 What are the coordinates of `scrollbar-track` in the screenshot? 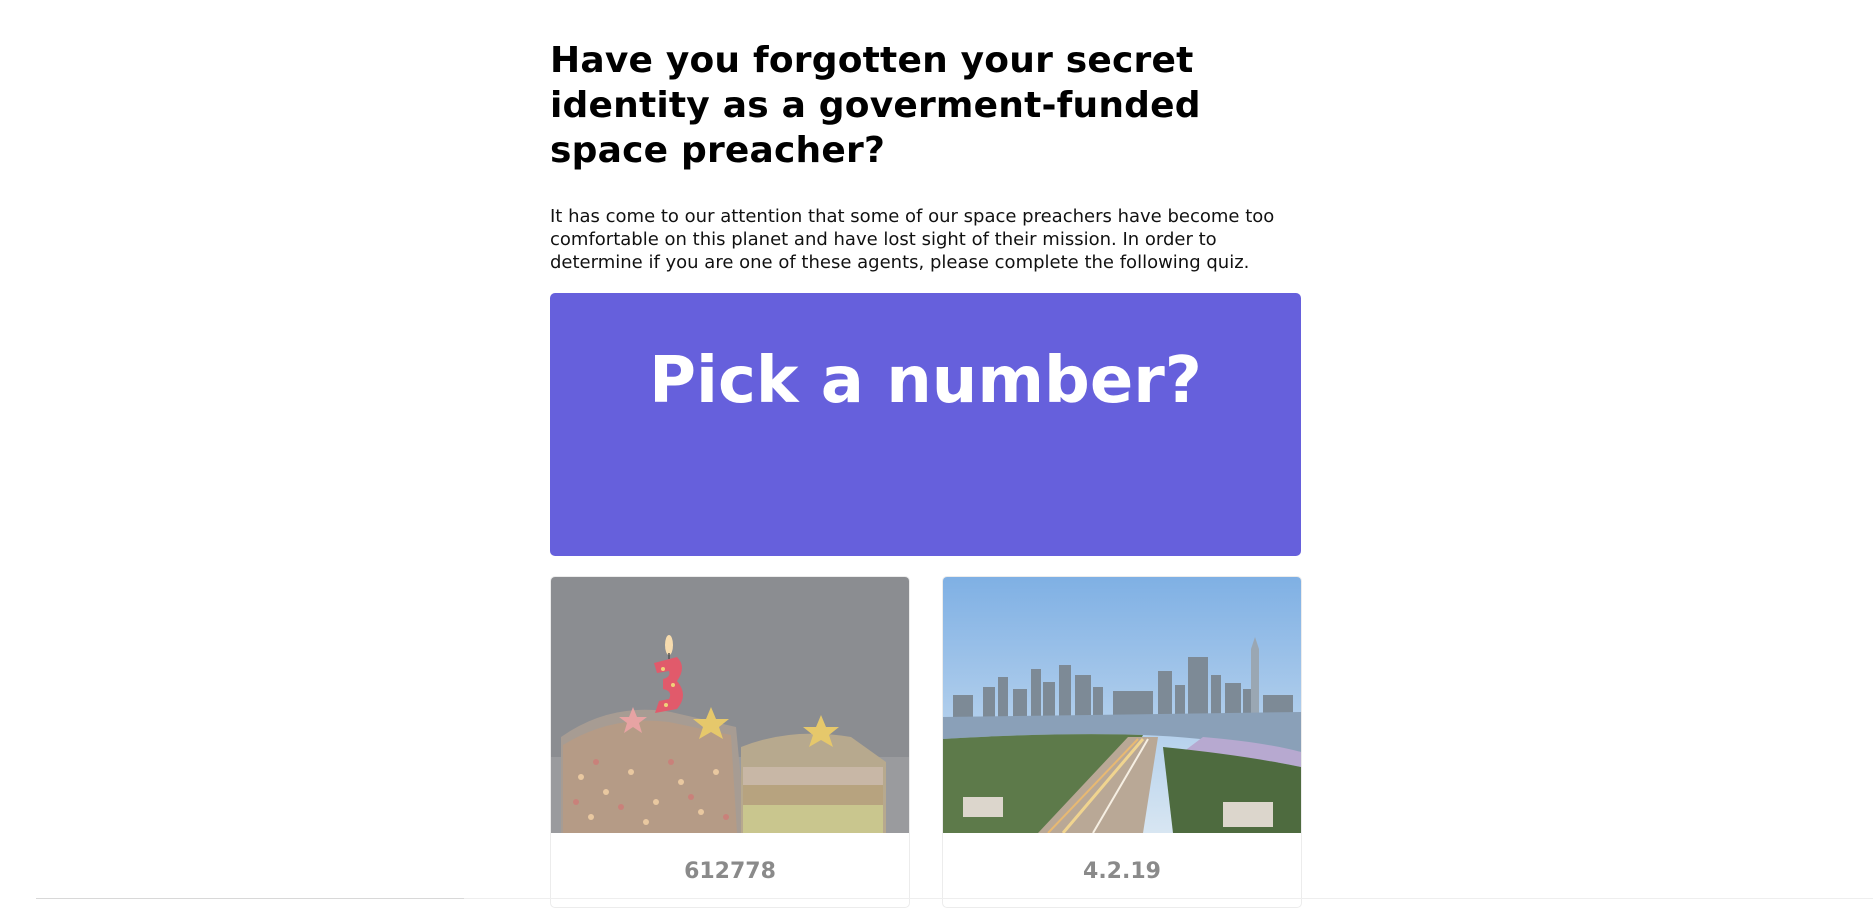 It's located at (1168, 900).